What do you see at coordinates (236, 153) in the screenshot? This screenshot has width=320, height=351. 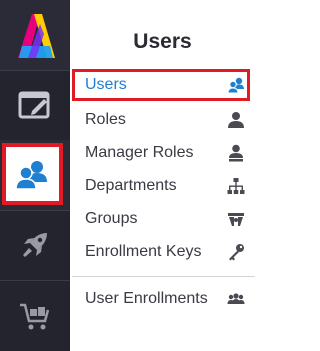 I see `manager-icon` at bounding box center [236, 153].